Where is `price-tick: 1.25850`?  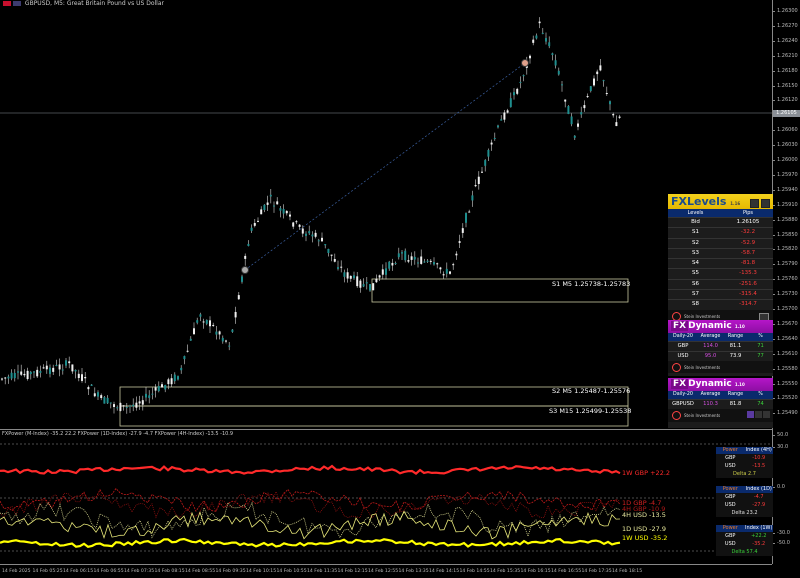
price-tick: 1.25850 is located at coordinates (785, 234).